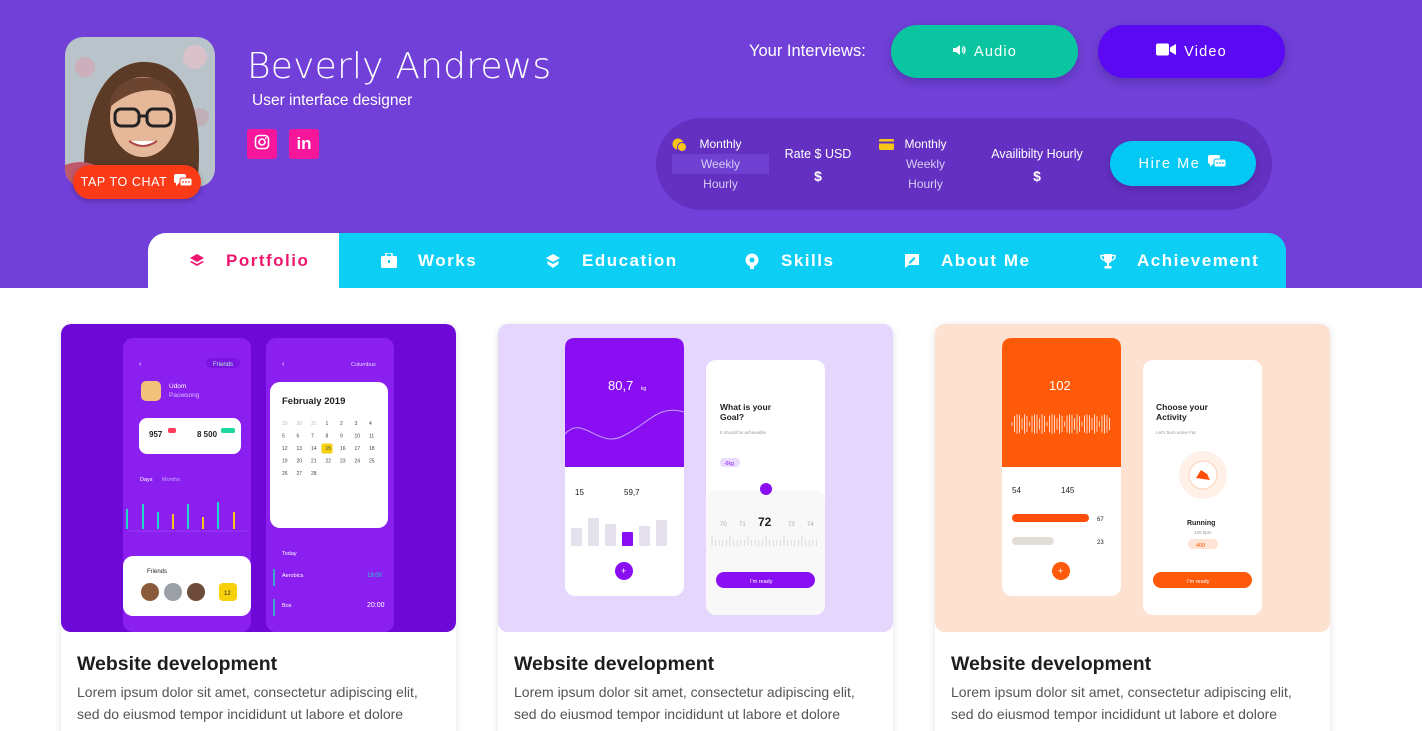 Image resolution: width=1422 pixels, height=731 pixels. What do you see at coordinates (1201, 523) in the screenshot?
I see `svg-text: Running` at bounding box center [1201, 523].